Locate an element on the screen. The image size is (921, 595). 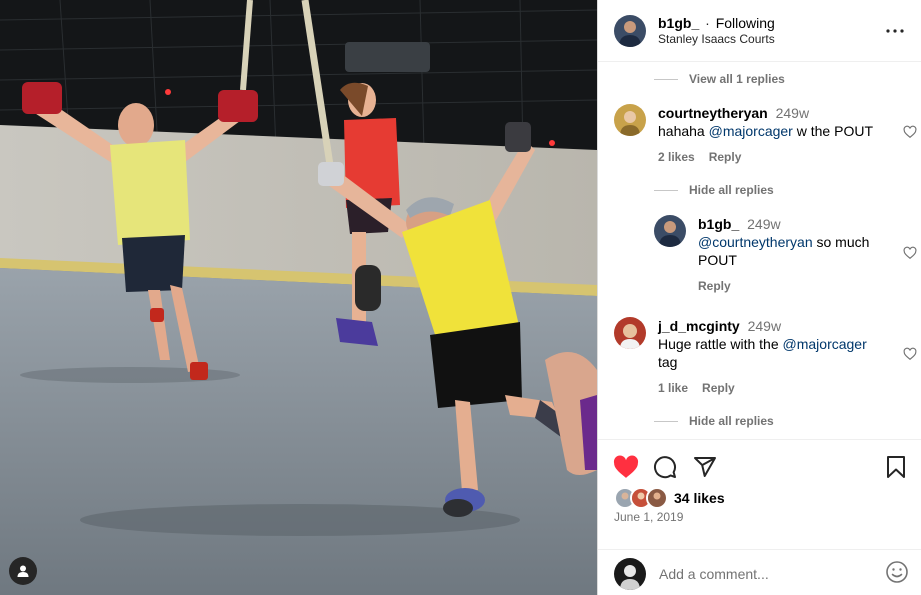
post-header: b1gb_ · Following Stanley Isaacs Courts is located at coordinates (759, 31).